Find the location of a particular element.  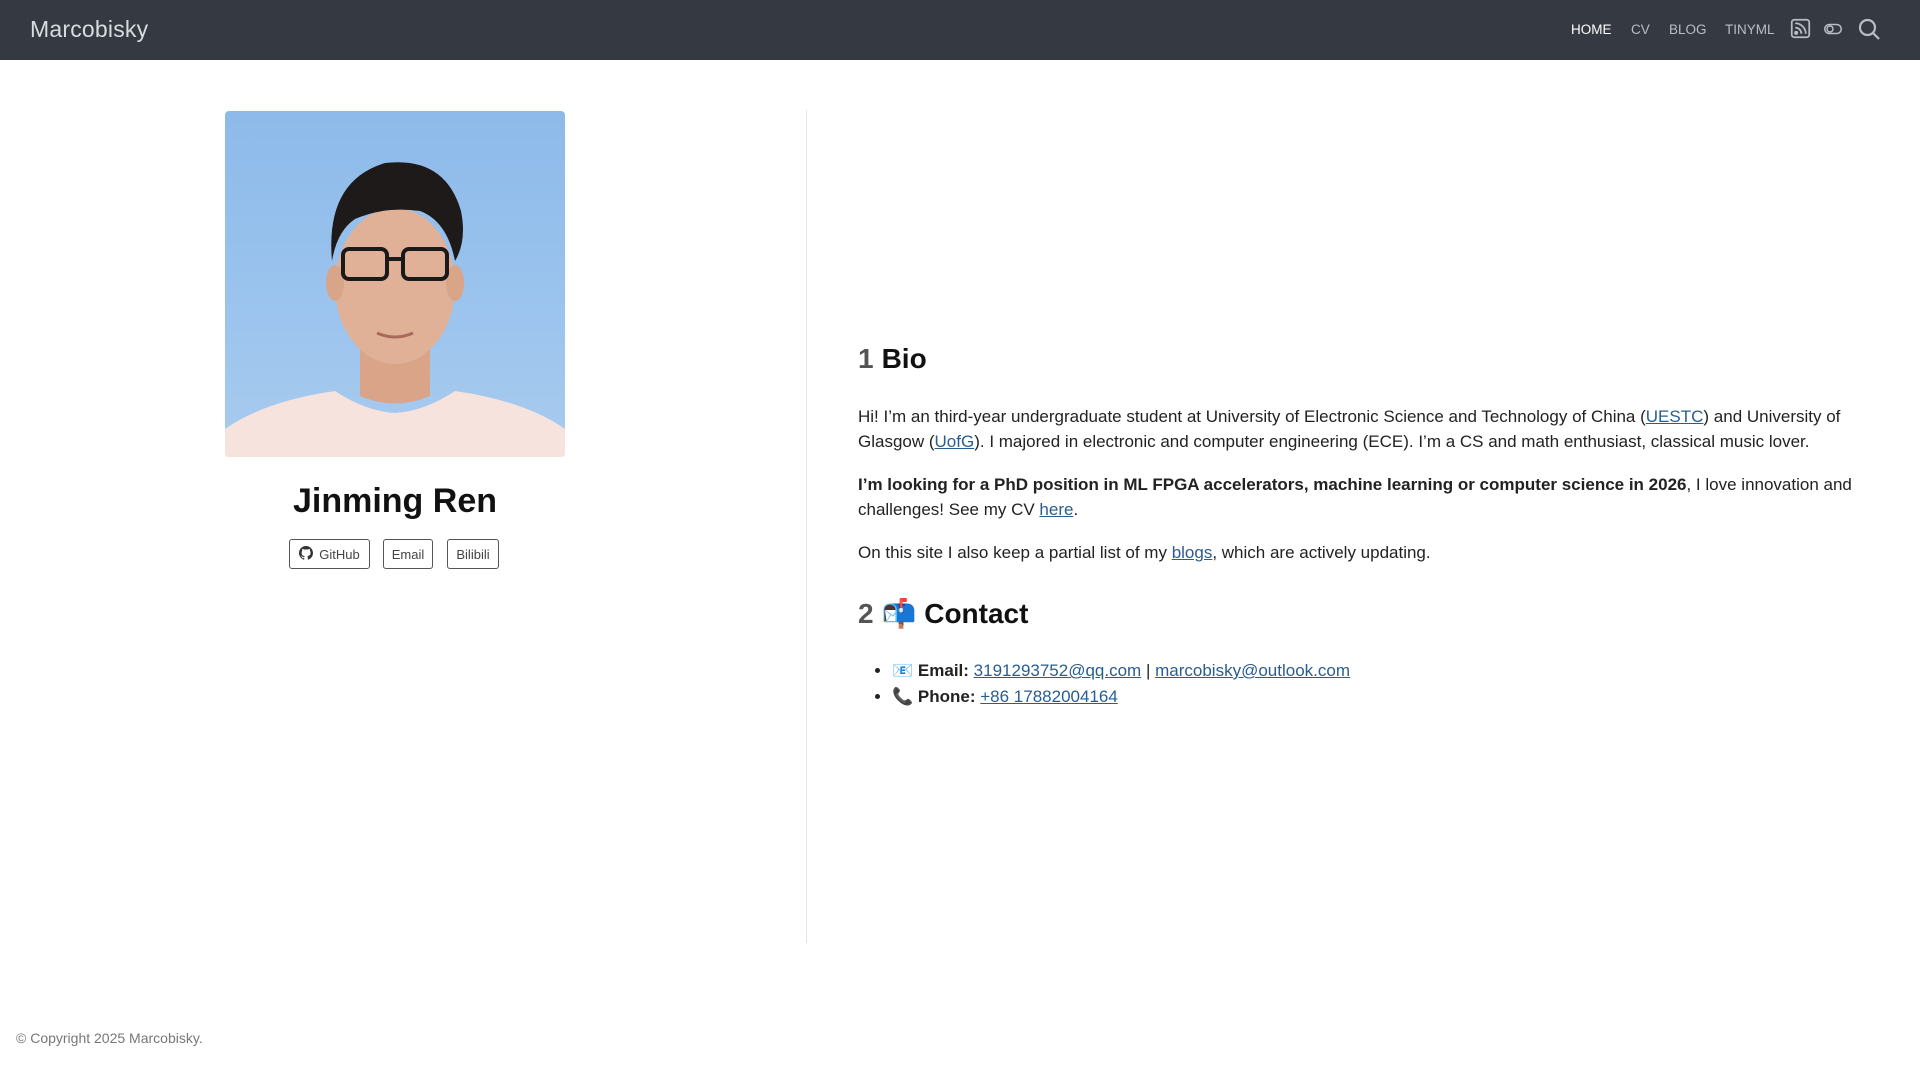

bio-text: , which are actively updating. is located at coordinates (1321, 552).